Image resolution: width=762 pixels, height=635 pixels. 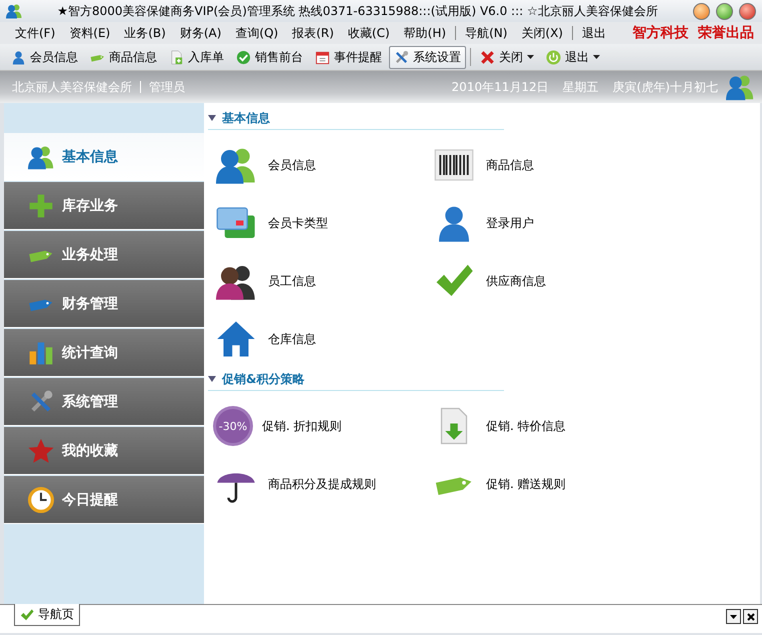 What do you see at coordinates (500, 87) in the screenshot?
I see `date-text: 2010年11月12日` at bounding box center [500, 87].